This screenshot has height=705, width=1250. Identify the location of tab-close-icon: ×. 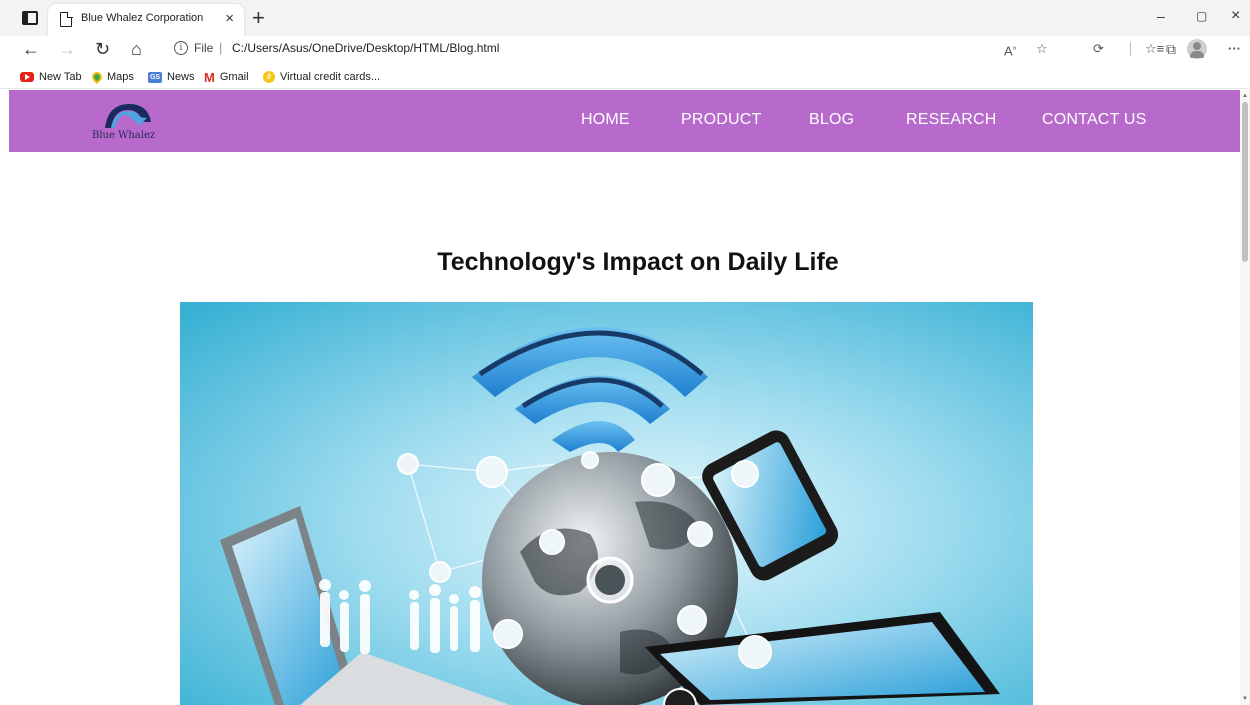
(229, 19).